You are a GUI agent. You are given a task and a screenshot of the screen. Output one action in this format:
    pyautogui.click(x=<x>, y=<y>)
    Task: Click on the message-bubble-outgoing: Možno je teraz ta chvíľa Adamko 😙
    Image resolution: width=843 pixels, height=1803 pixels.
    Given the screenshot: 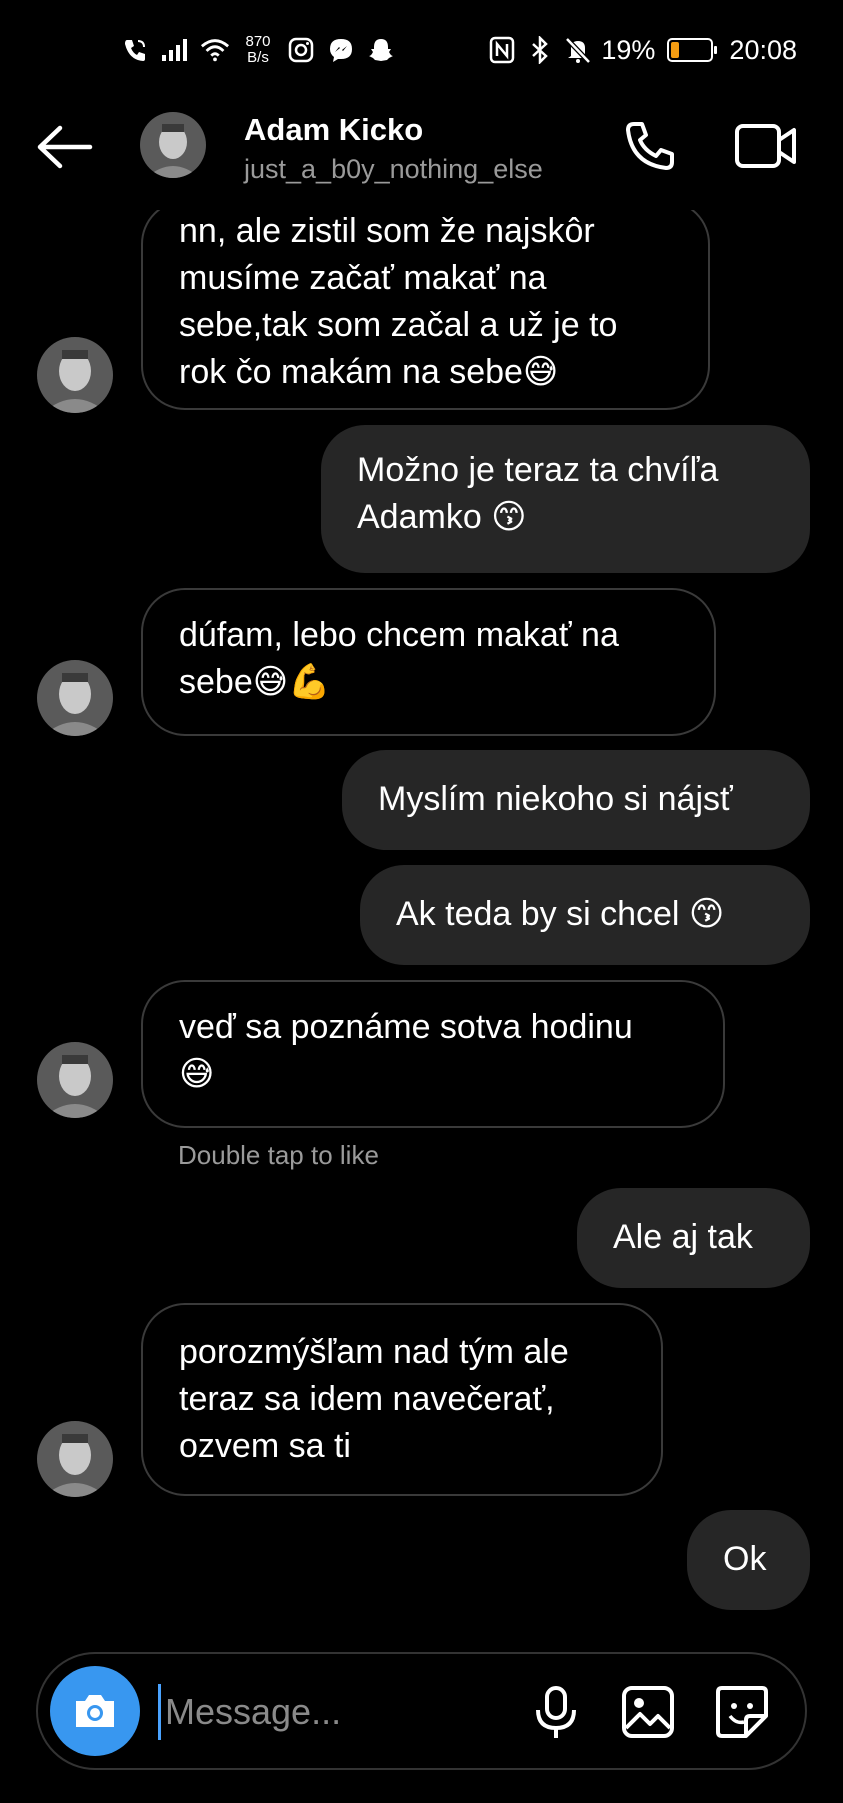 What is the action you would take?
    pyautogui.click(x=565, y=499)
    